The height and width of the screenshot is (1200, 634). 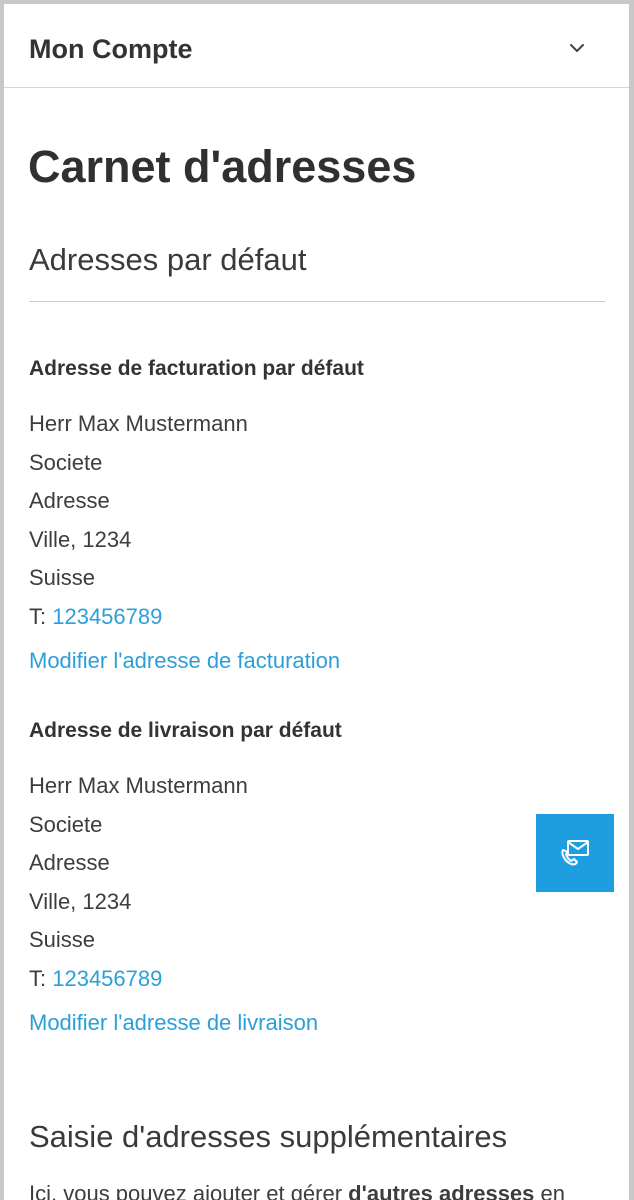 What do you see at coordinates (69, 862) in the screenshot?
I see `shipping-street: Adresse` at bounding box center [69, 862].